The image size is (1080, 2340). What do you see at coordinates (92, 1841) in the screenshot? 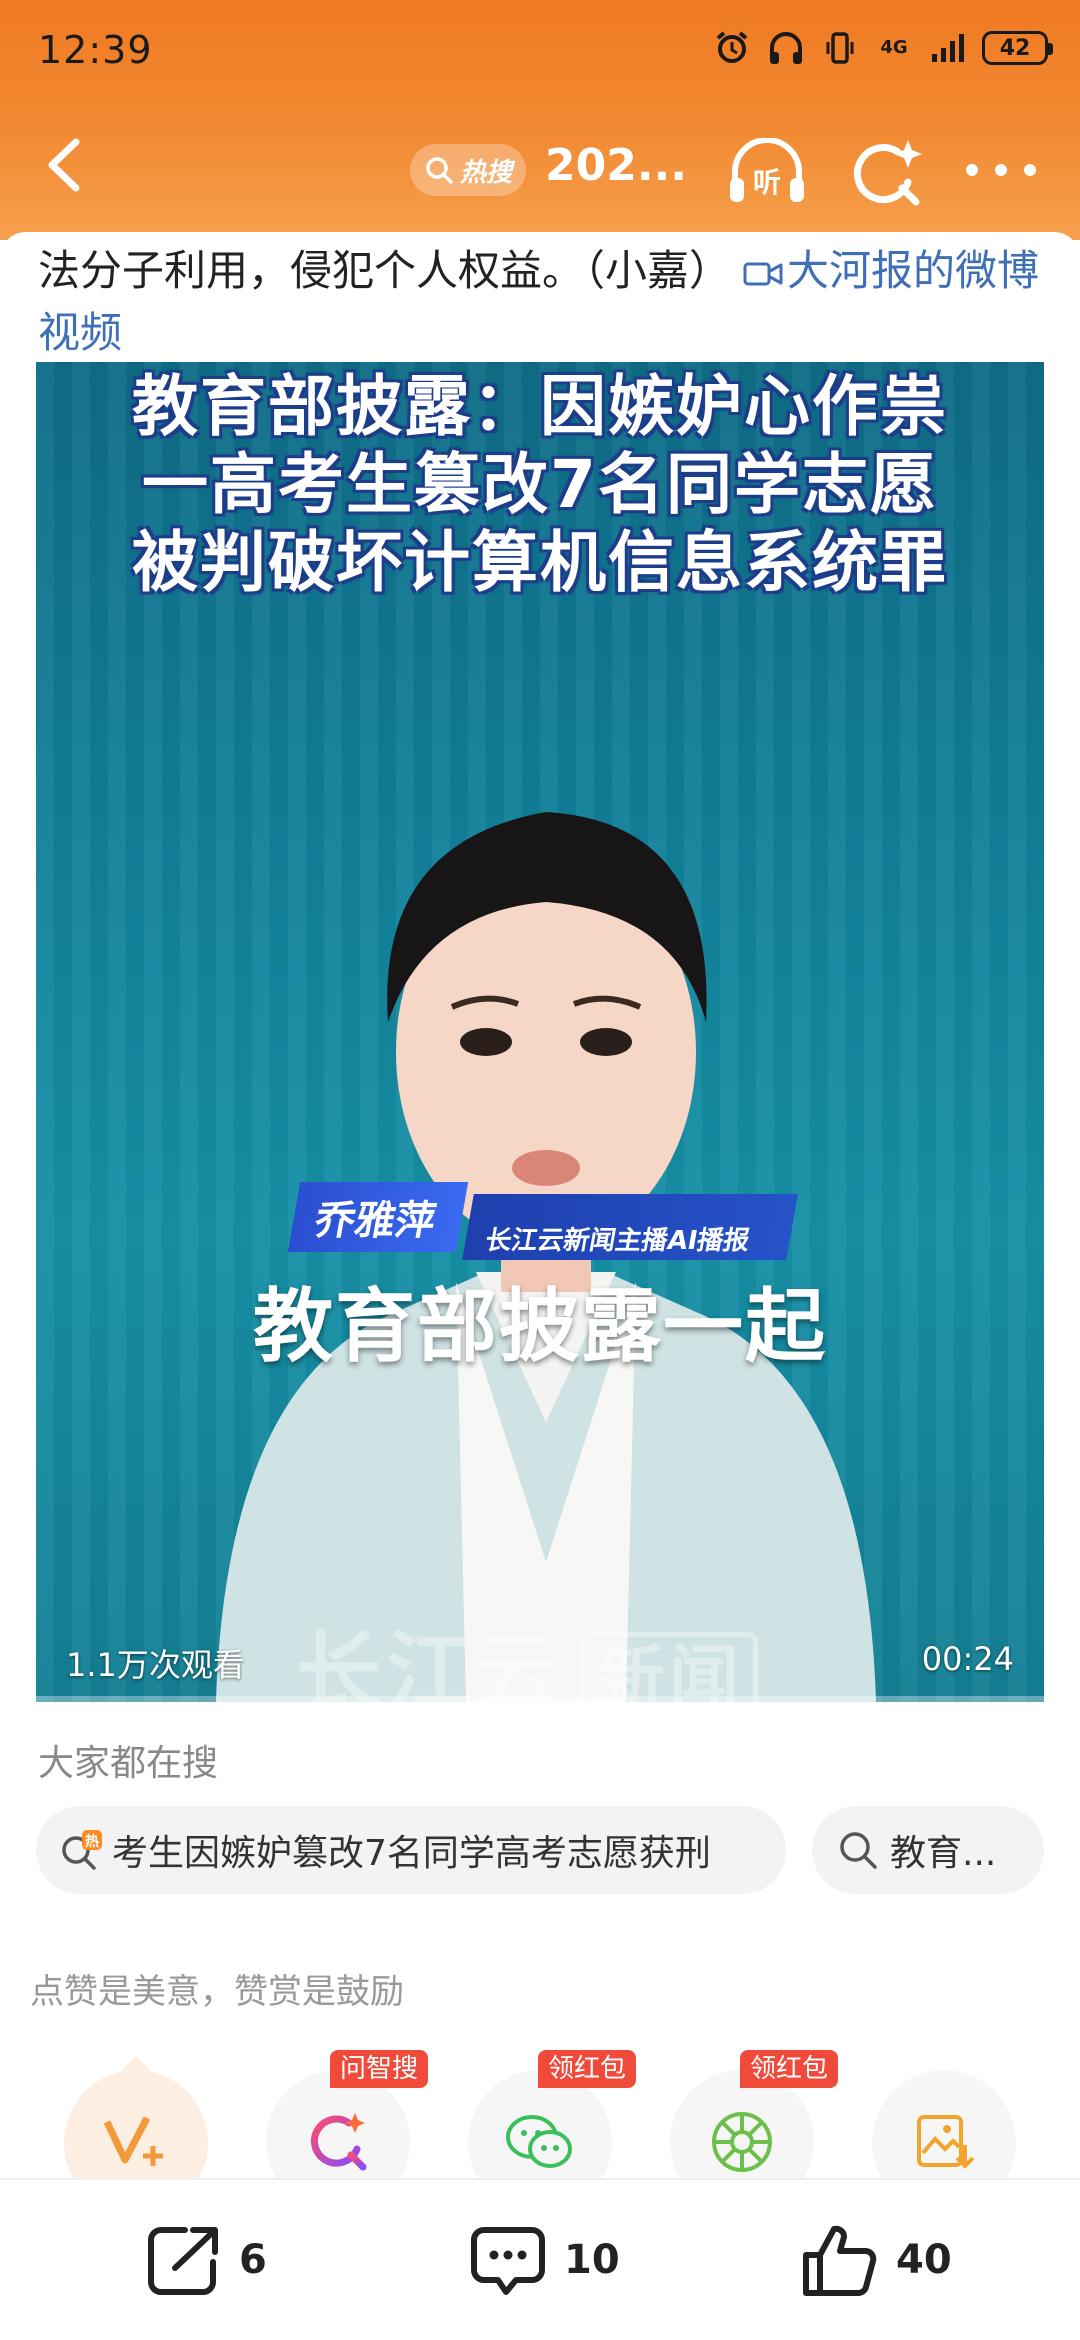
I see `svg-text: 热` at bounding box center [92, 1841].